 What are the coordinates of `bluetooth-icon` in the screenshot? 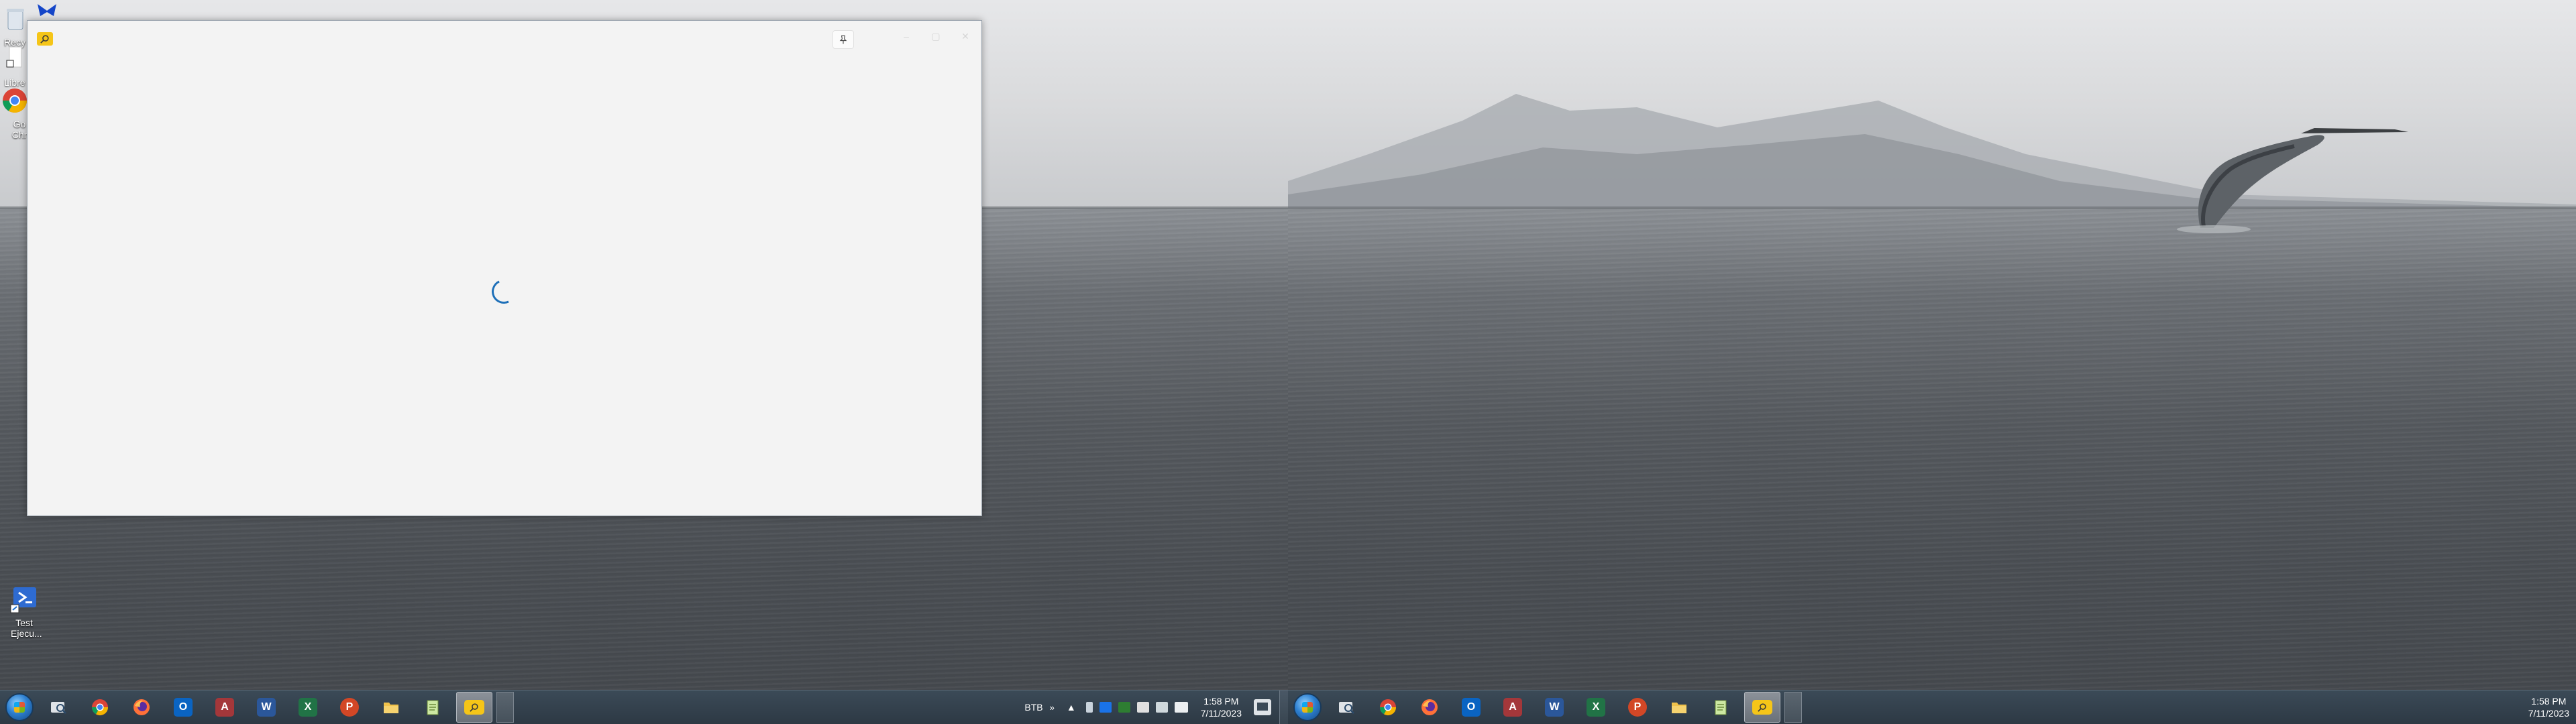 It's located at (1105, 707).